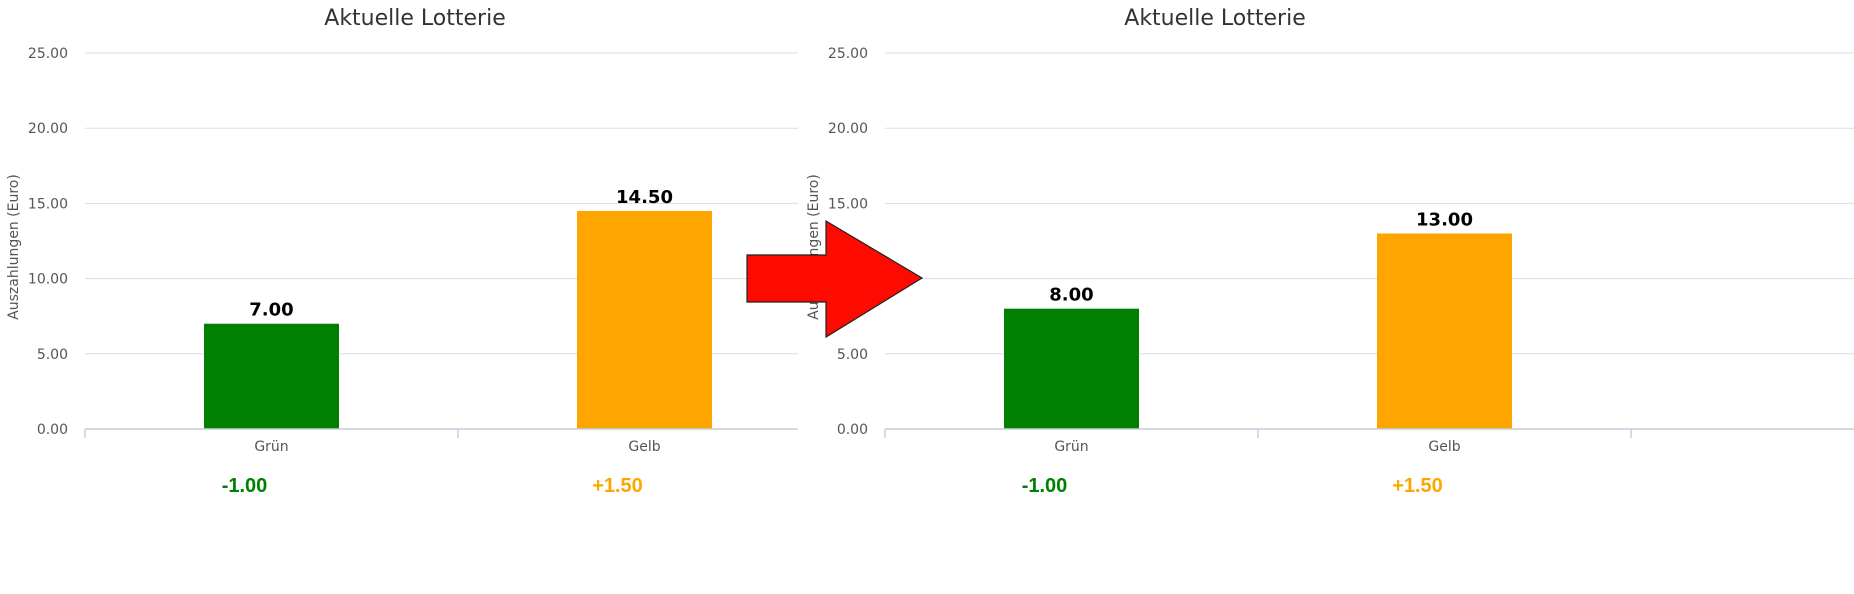  Describe the element at coordinates (1071, 295) in the screenshot. I see `bar-value-label: 8.00` at that location.